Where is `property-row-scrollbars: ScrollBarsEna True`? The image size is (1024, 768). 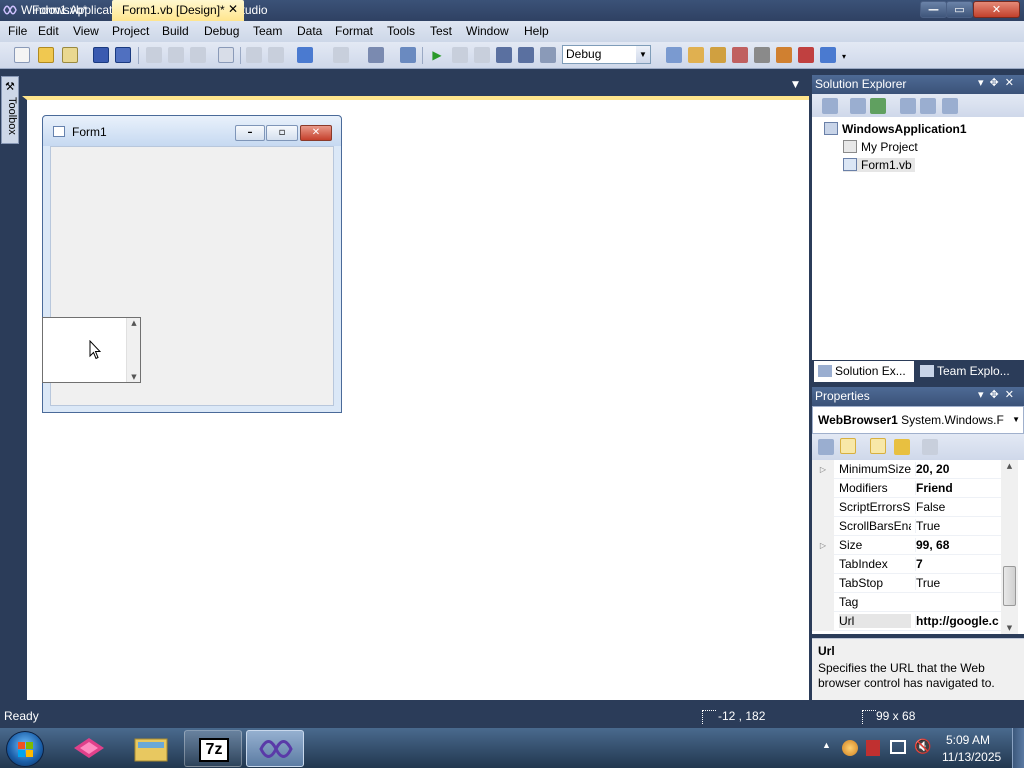
property-row-scrollbars: ScrollBarsEna True is located at coordinates (907, 526).